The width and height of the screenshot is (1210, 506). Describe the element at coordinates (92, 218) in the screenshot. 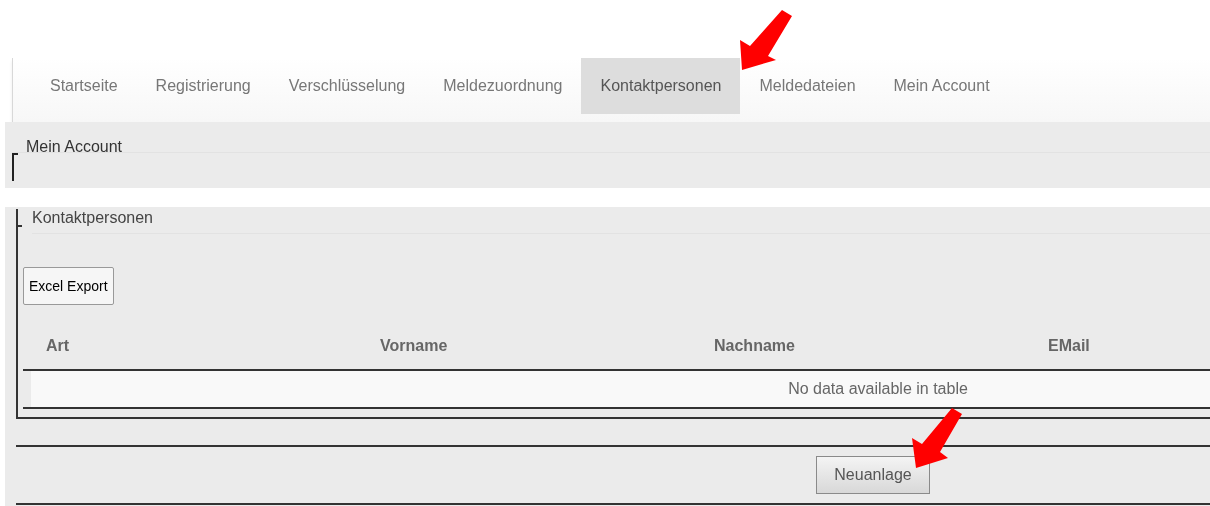

I see `section-legend: Kontaktpersonen` at that location.